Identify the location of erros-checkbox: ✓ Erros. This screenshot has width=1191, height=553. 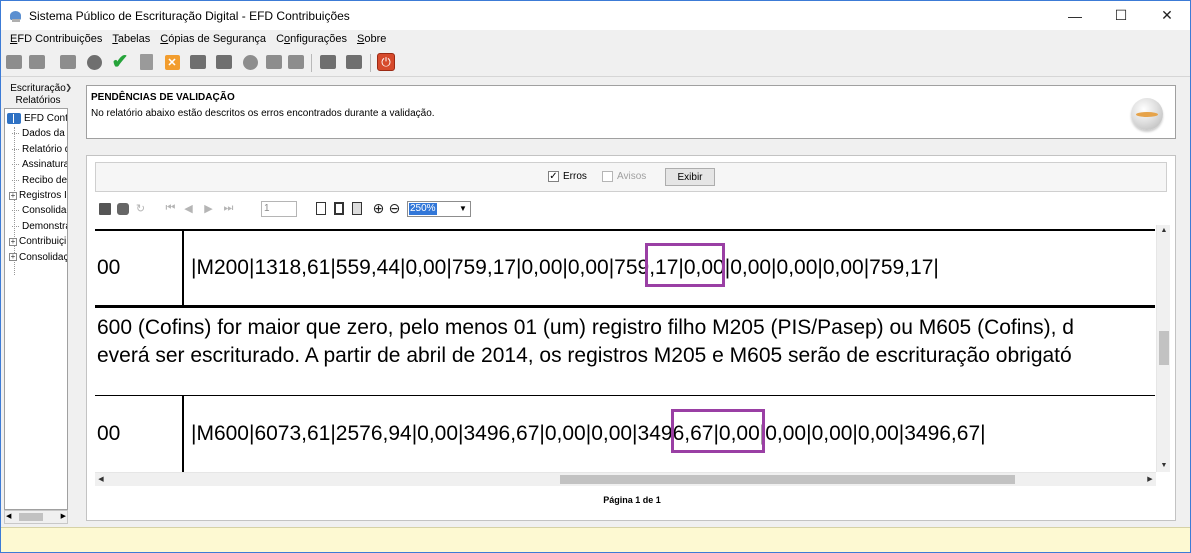
(567, 176).